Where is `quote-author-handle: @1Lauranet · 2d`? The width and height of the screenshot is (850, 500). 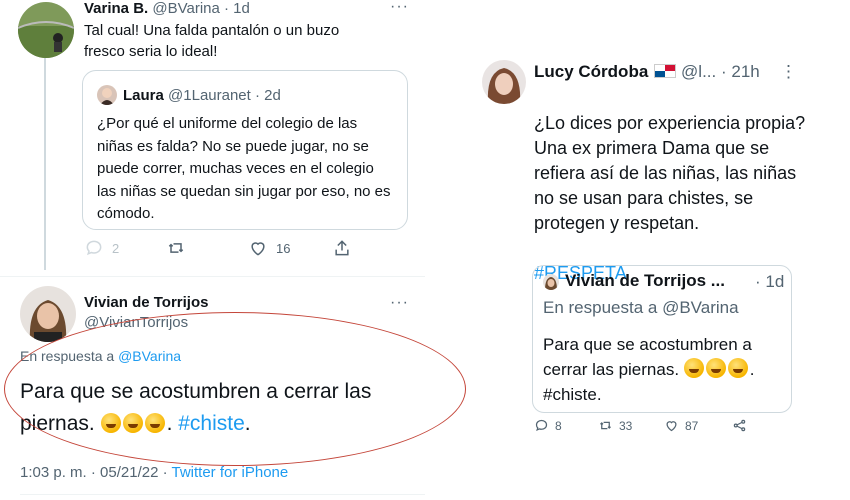
quote-author-handle: @1Lauranet · 2d is located at coordinates (224, 95).